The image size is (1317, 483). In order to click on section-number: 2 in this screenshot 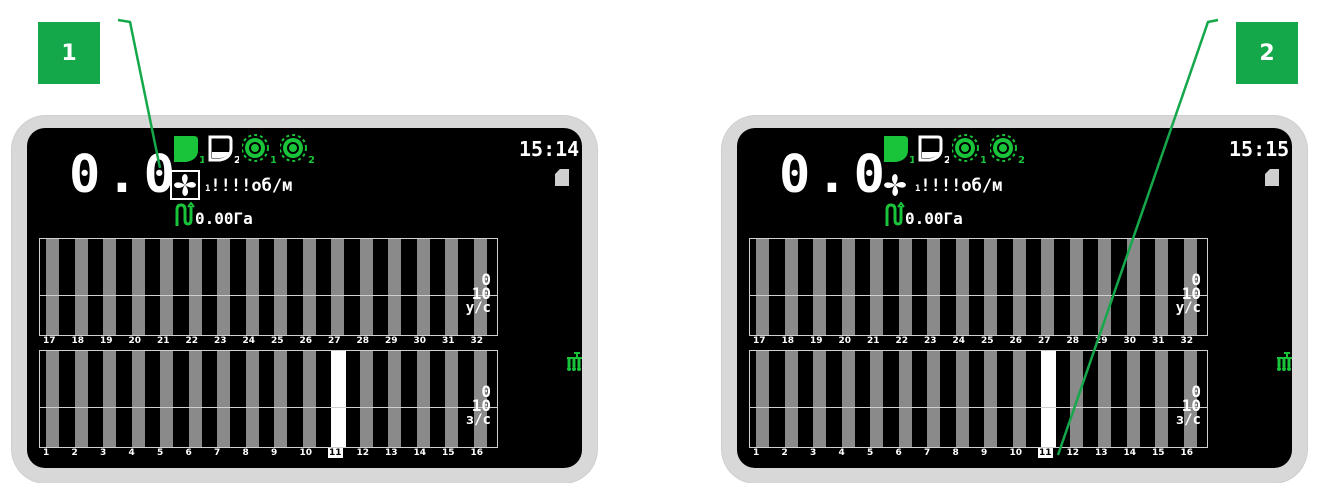, I will do `click(74, 453)`.